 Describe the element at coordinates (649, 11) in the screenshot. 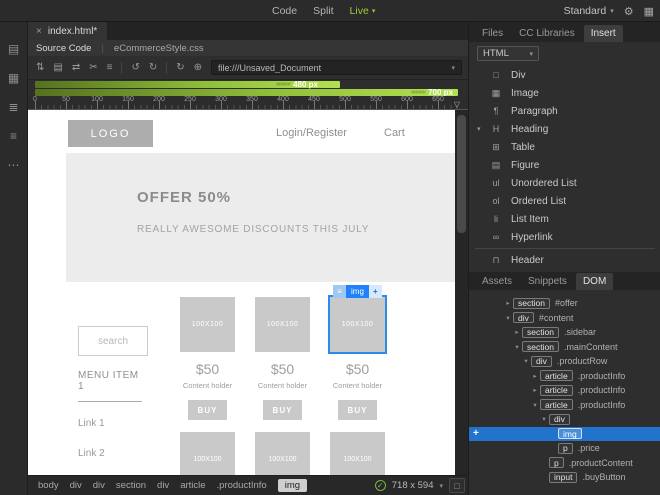

I see `workspace-layout-icon: ▦` at that location.